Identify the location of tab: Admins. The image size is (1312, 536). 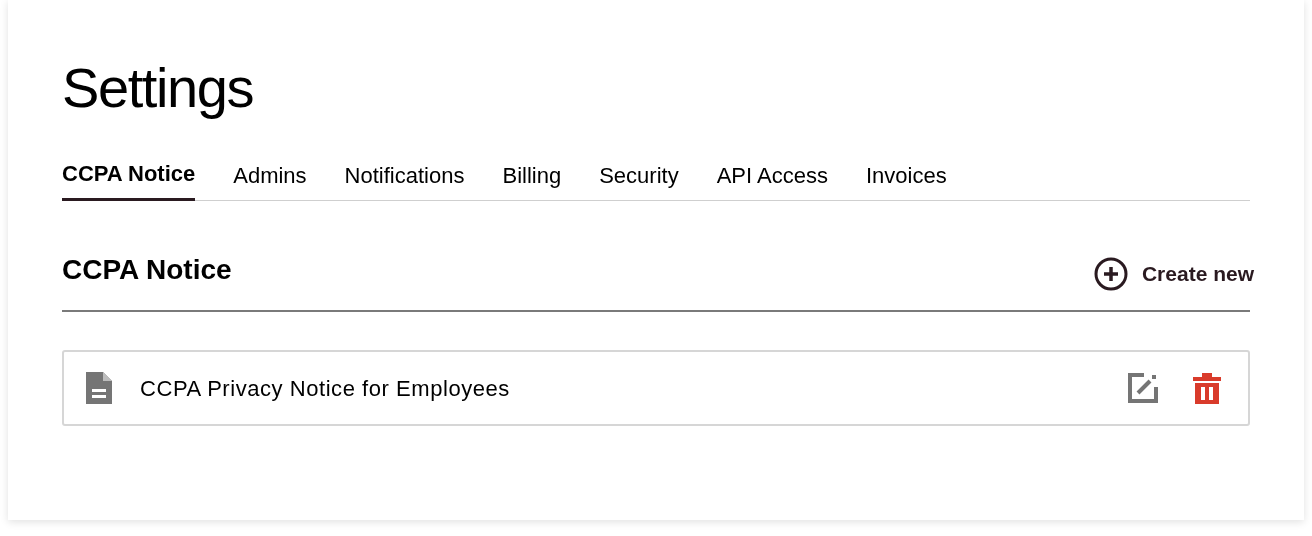
(270, 181).